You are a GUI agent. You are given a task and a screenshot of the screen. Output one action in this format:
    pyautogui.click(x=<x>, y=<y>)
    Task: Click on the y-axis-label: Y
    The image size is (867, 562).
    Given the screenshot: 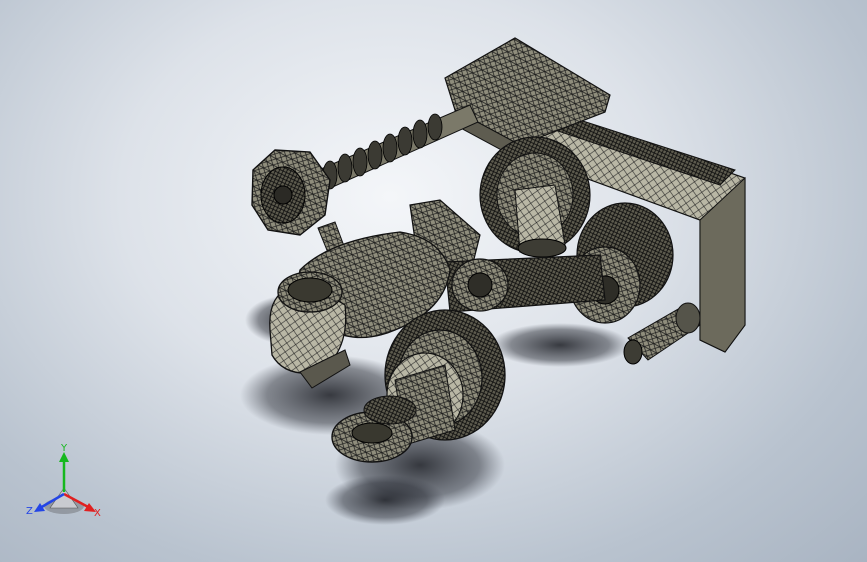 What is the action you would take?
    pyautogui.click(x=64, y=448)
    